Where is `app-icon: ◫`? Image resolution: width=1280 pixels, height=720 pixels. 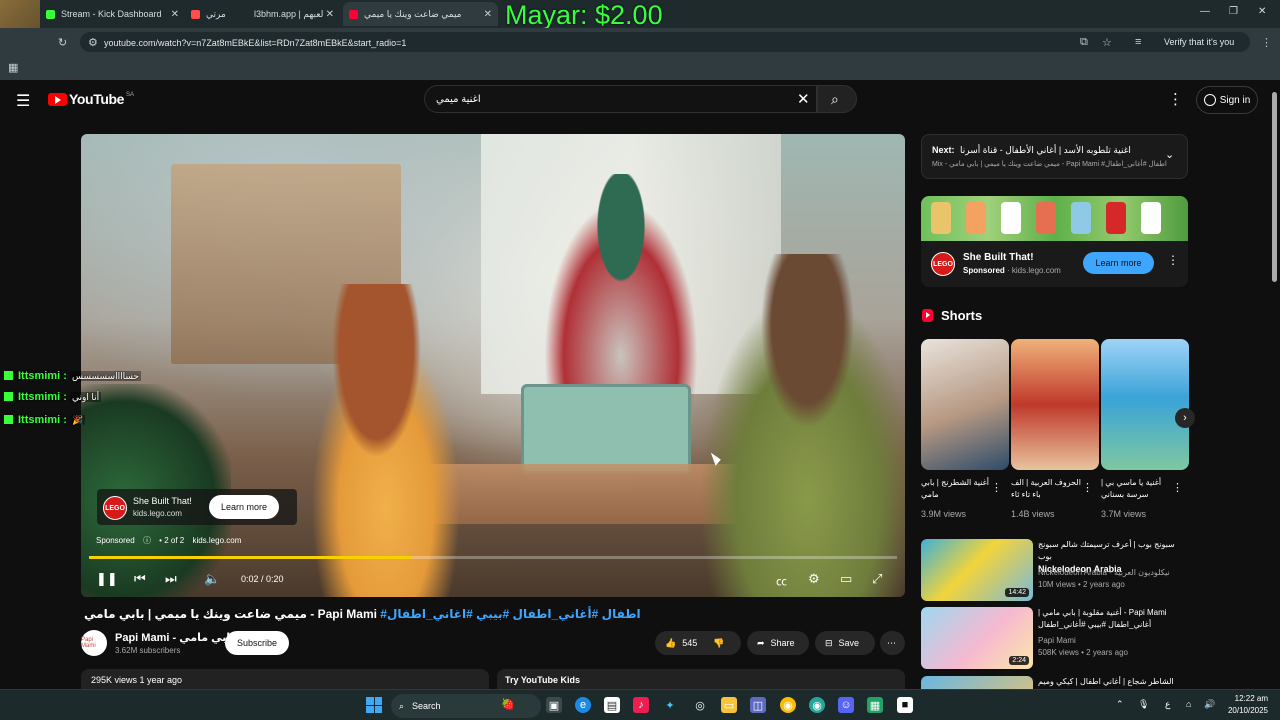 app-icon: ◫ is located at coordinates (758, 705).